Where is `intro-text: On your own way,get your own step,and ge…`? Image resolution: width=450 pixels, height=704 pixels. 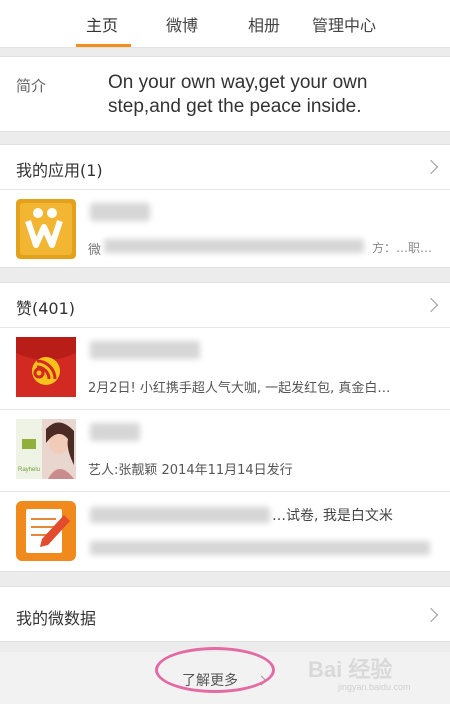 intro-text: On your own way,get your own step,and ge… is located at coordinates (238, 94).